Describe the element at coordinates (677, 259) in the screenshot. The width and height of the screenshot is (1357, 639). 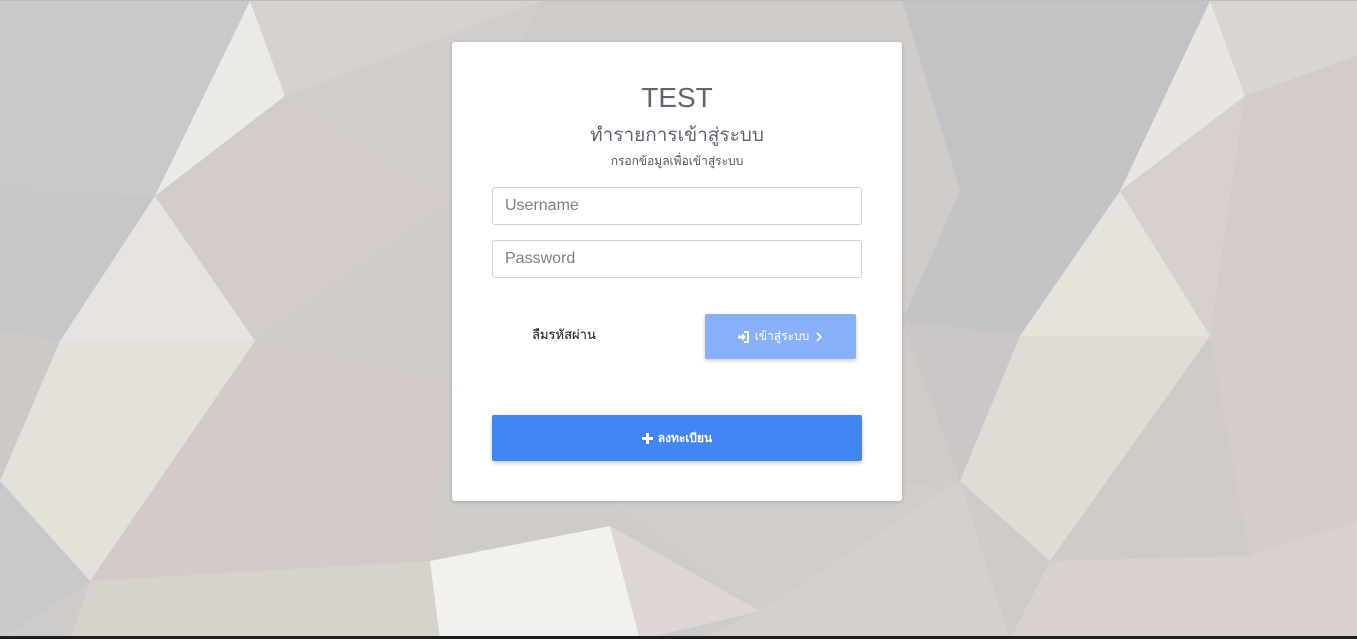
I see `password-input` at that location.